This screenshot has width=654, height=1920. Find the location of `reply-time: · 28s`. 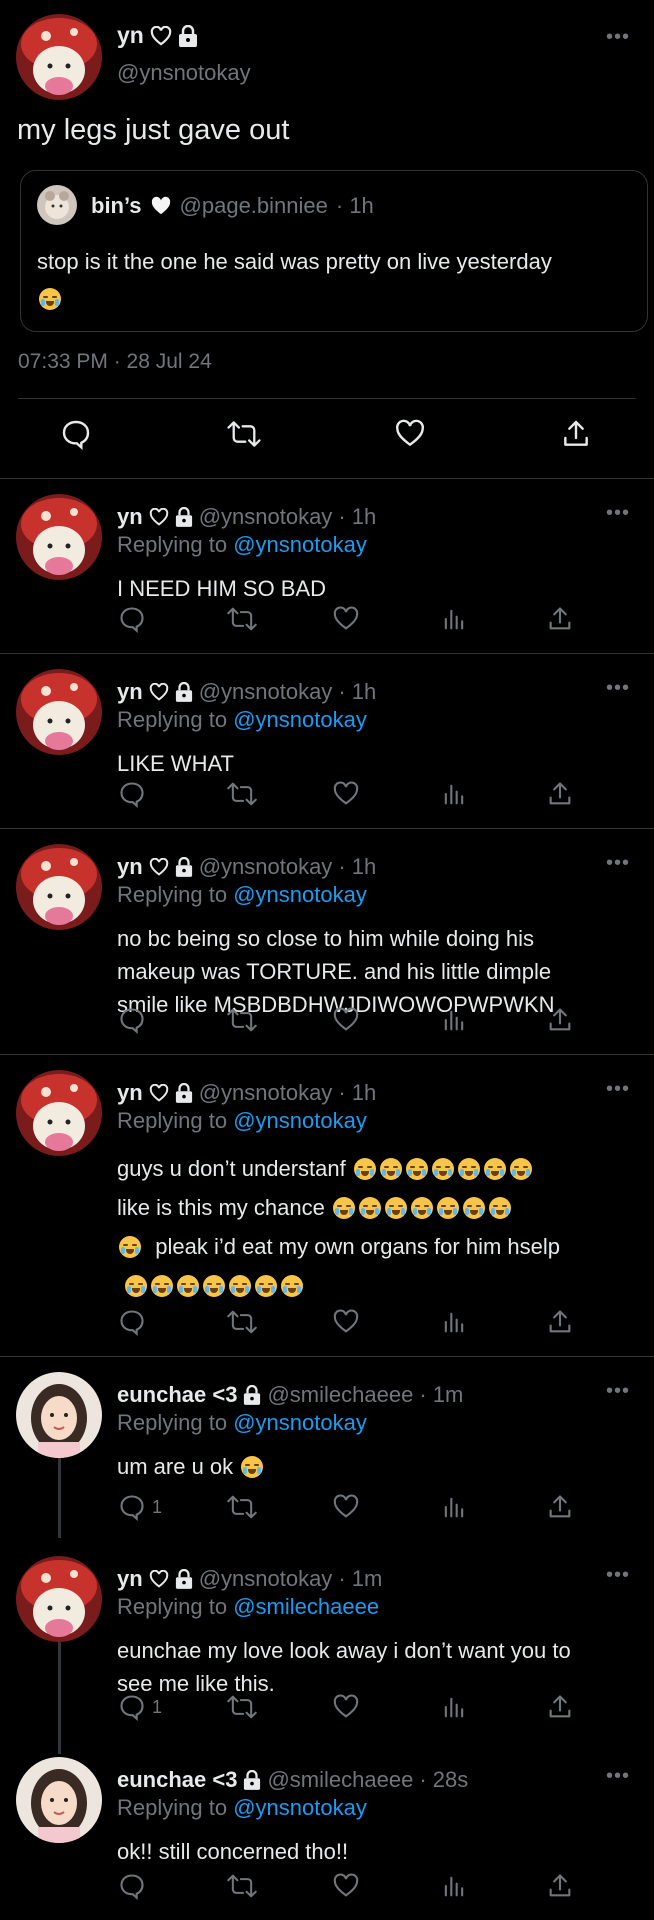

reply-time: · 28s is located at coordinates (443, 1780).